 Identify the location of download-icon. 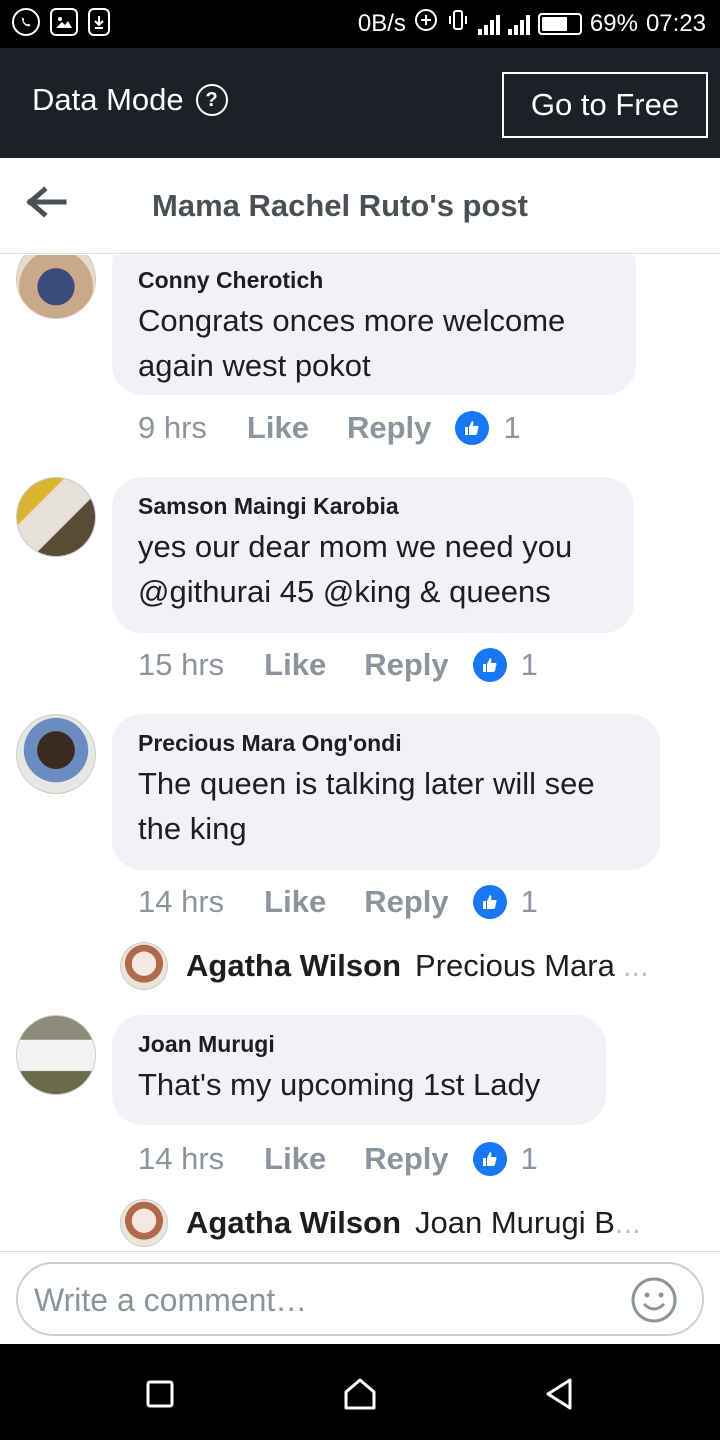
(99, 22).